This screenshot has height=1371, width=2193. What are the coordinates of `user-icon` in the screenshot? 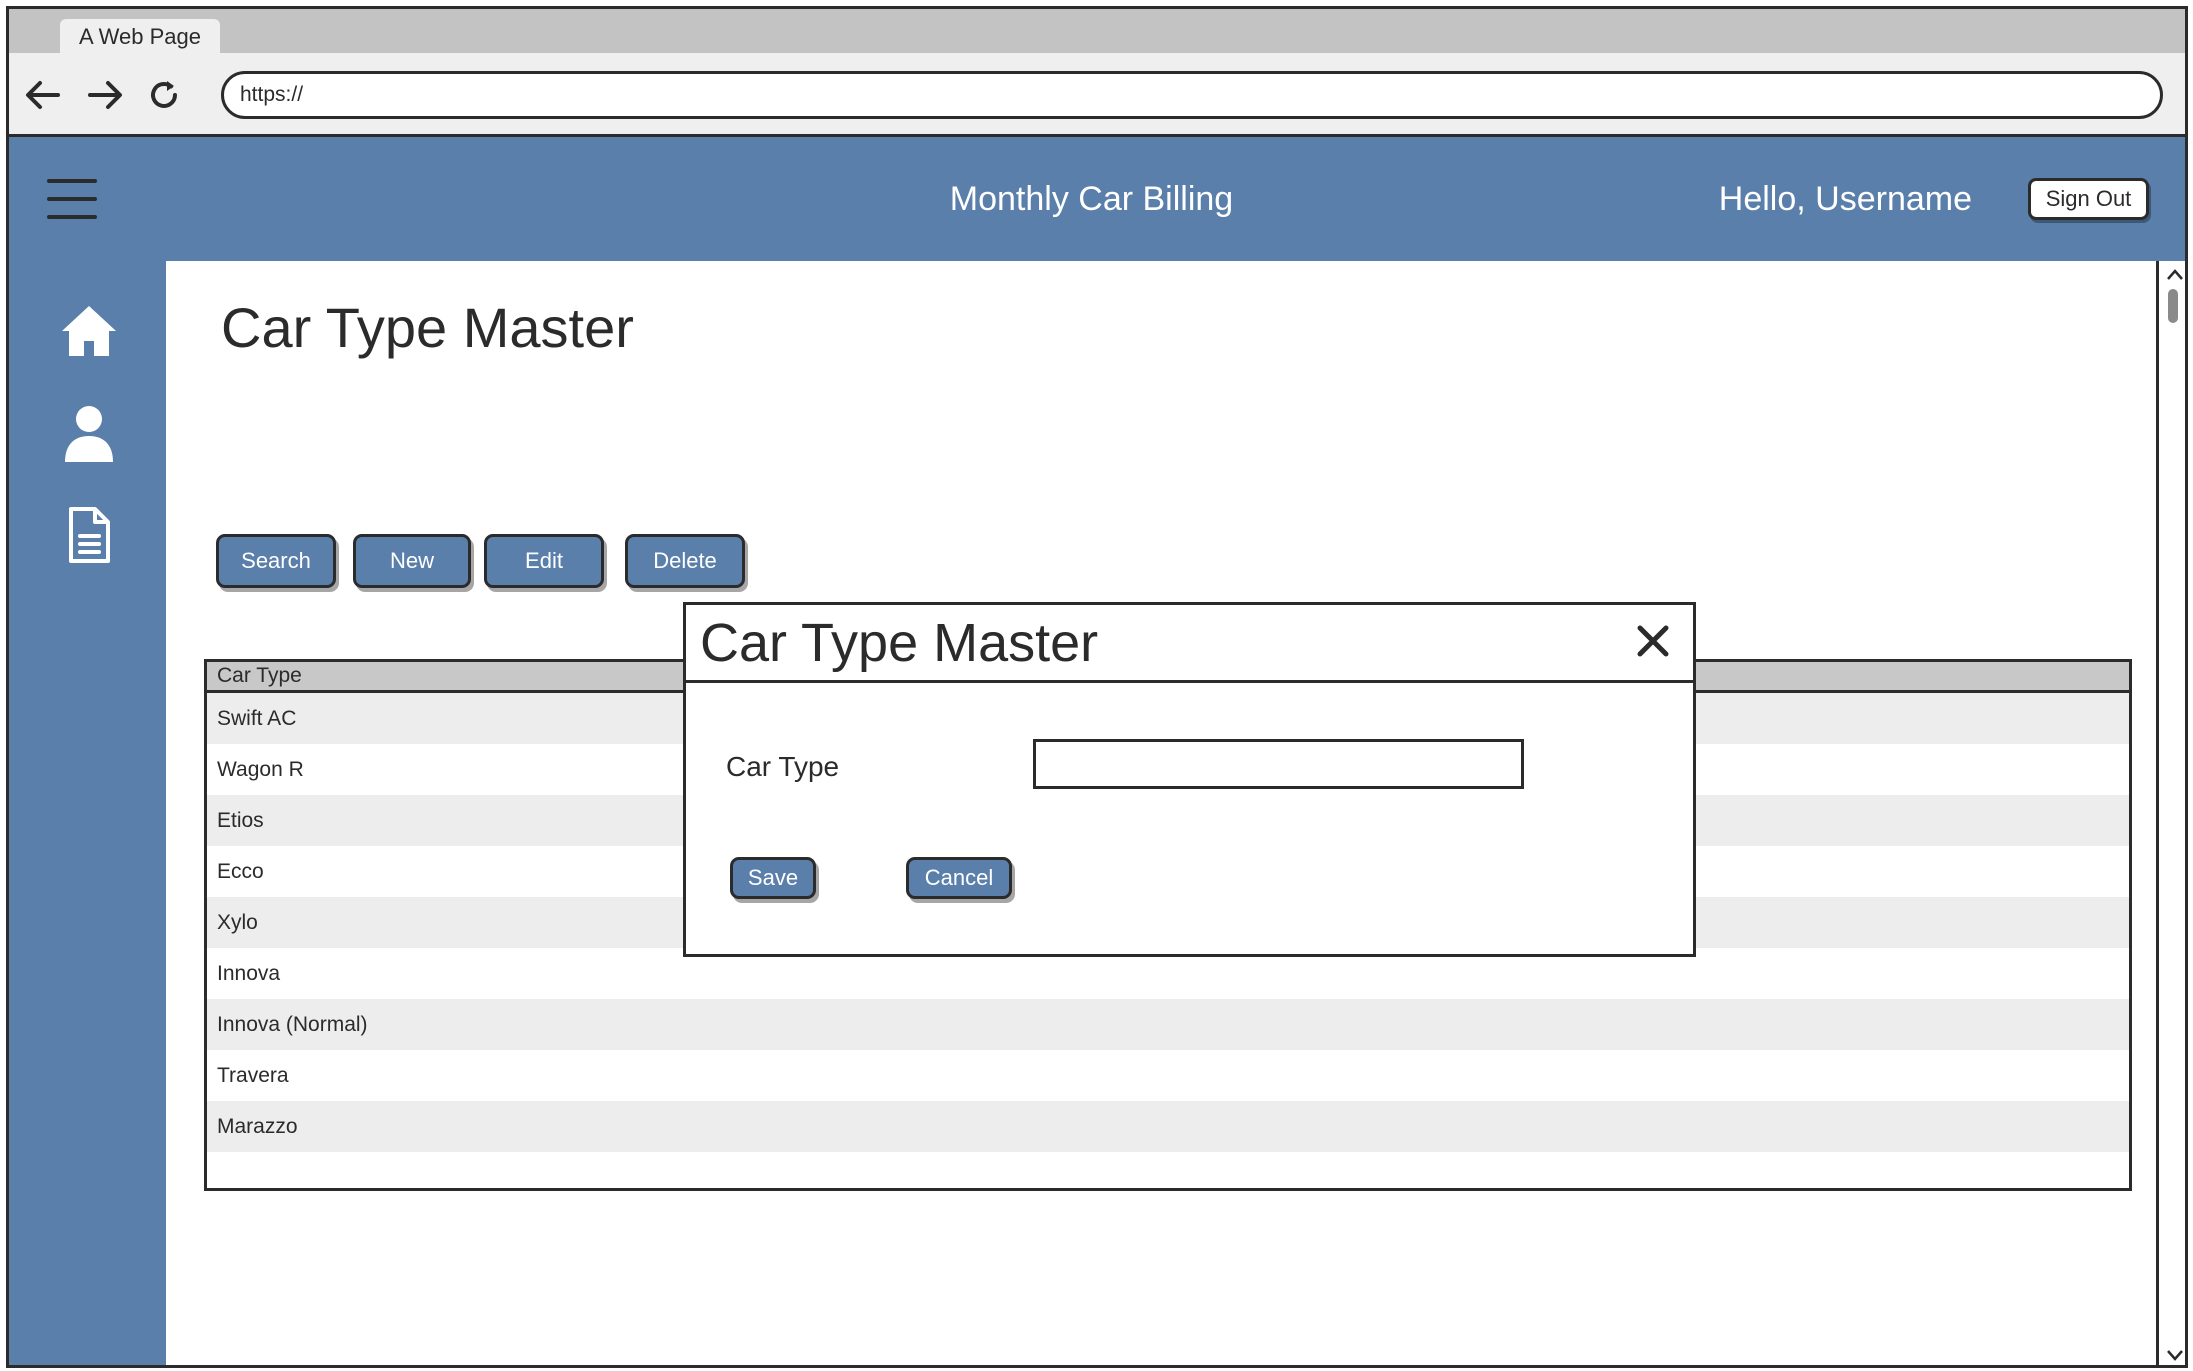 It's located at (89, 433).